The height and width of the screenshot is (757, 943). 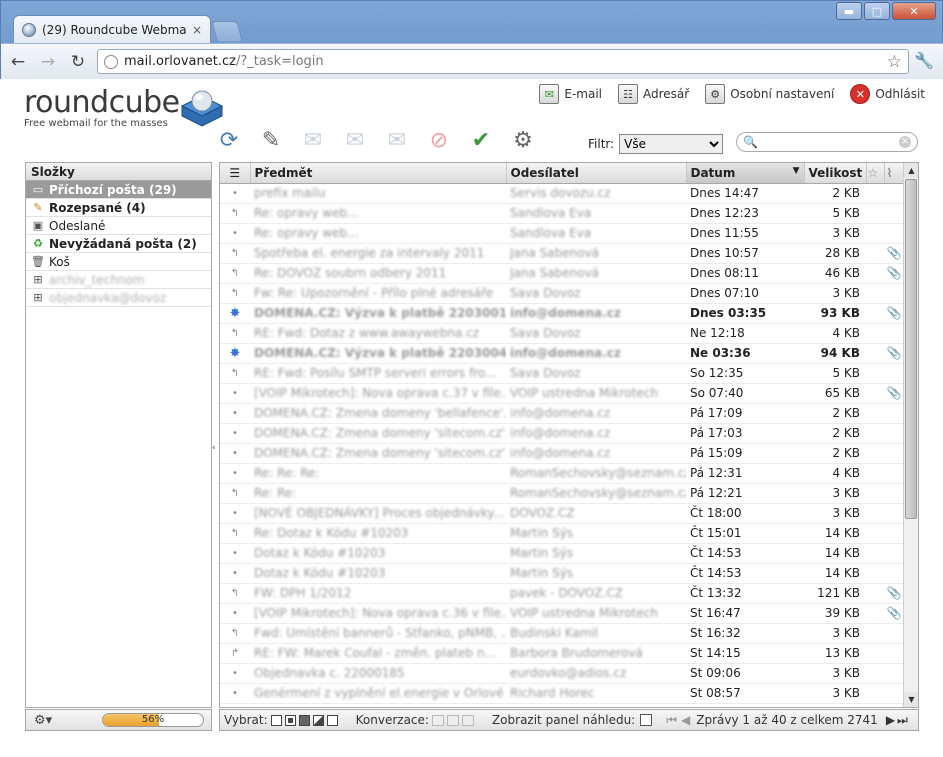 What do you see at coordinates (111, 61) in the screenshot?
I see `page-info-icon` at bounding box center [111, 61].